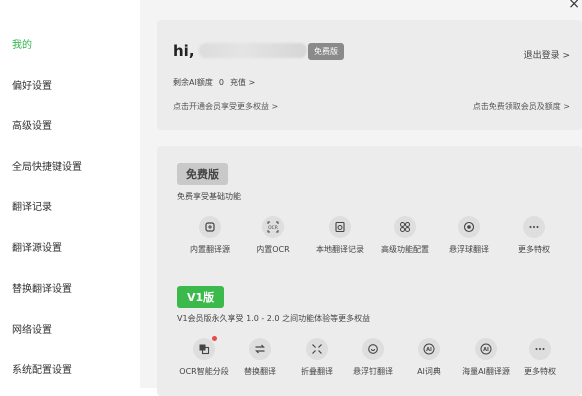  Describe the element at coordinates (373, 371) in the screenshot. I see `feature-label: 悬浮钉翻译` at that location.